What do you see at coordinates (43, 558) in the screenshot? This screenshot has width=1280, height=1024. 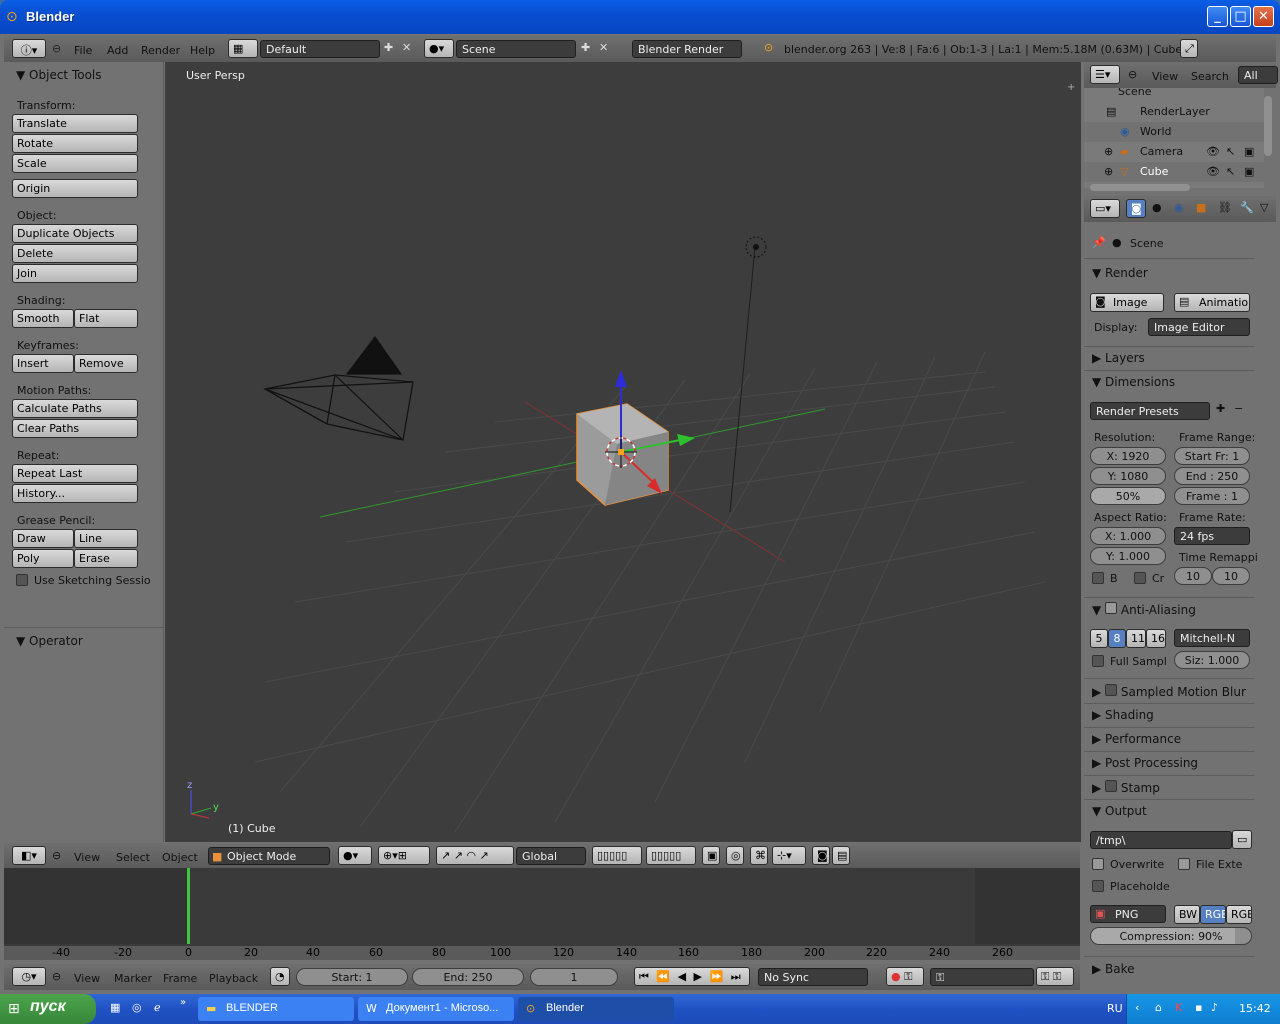 I see `grease-poly-button: Poly` at bounding box center [43, 558].